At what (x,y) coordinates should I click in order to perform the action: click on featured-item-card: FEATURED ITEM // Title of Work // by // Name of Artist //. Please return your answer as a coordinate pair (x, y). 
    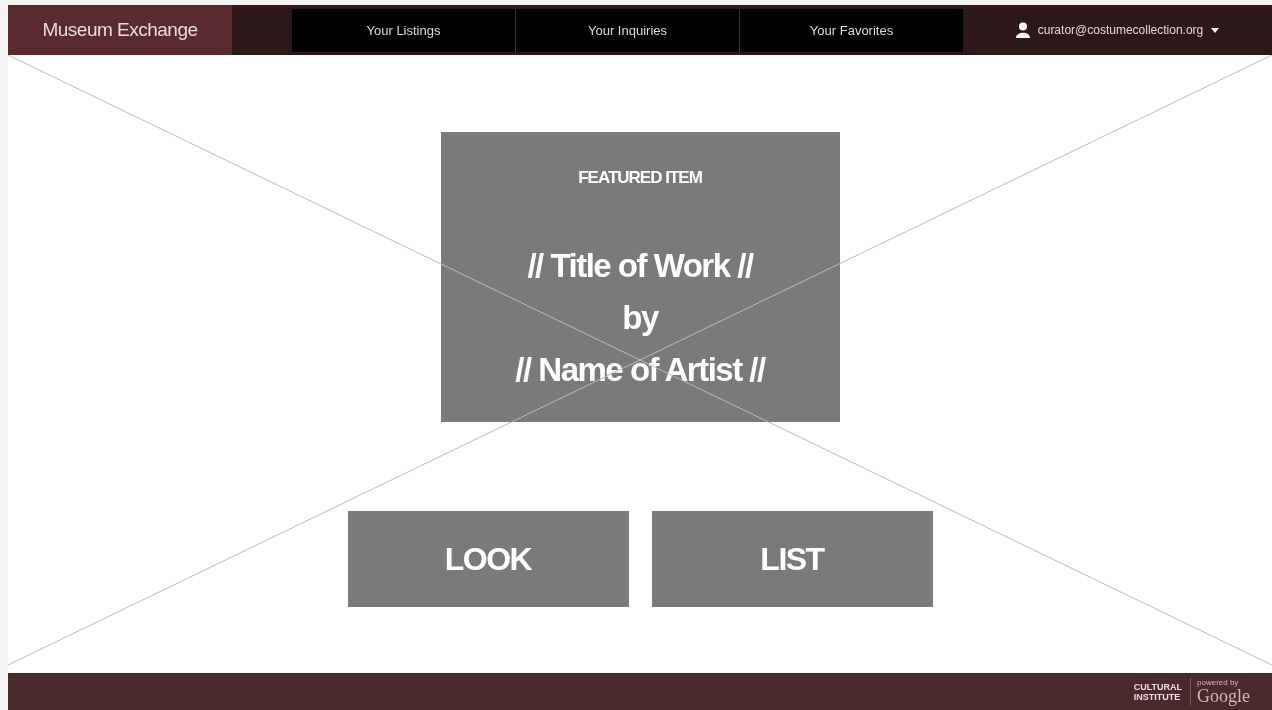
    Looking at the image, I should click on (640, 277).